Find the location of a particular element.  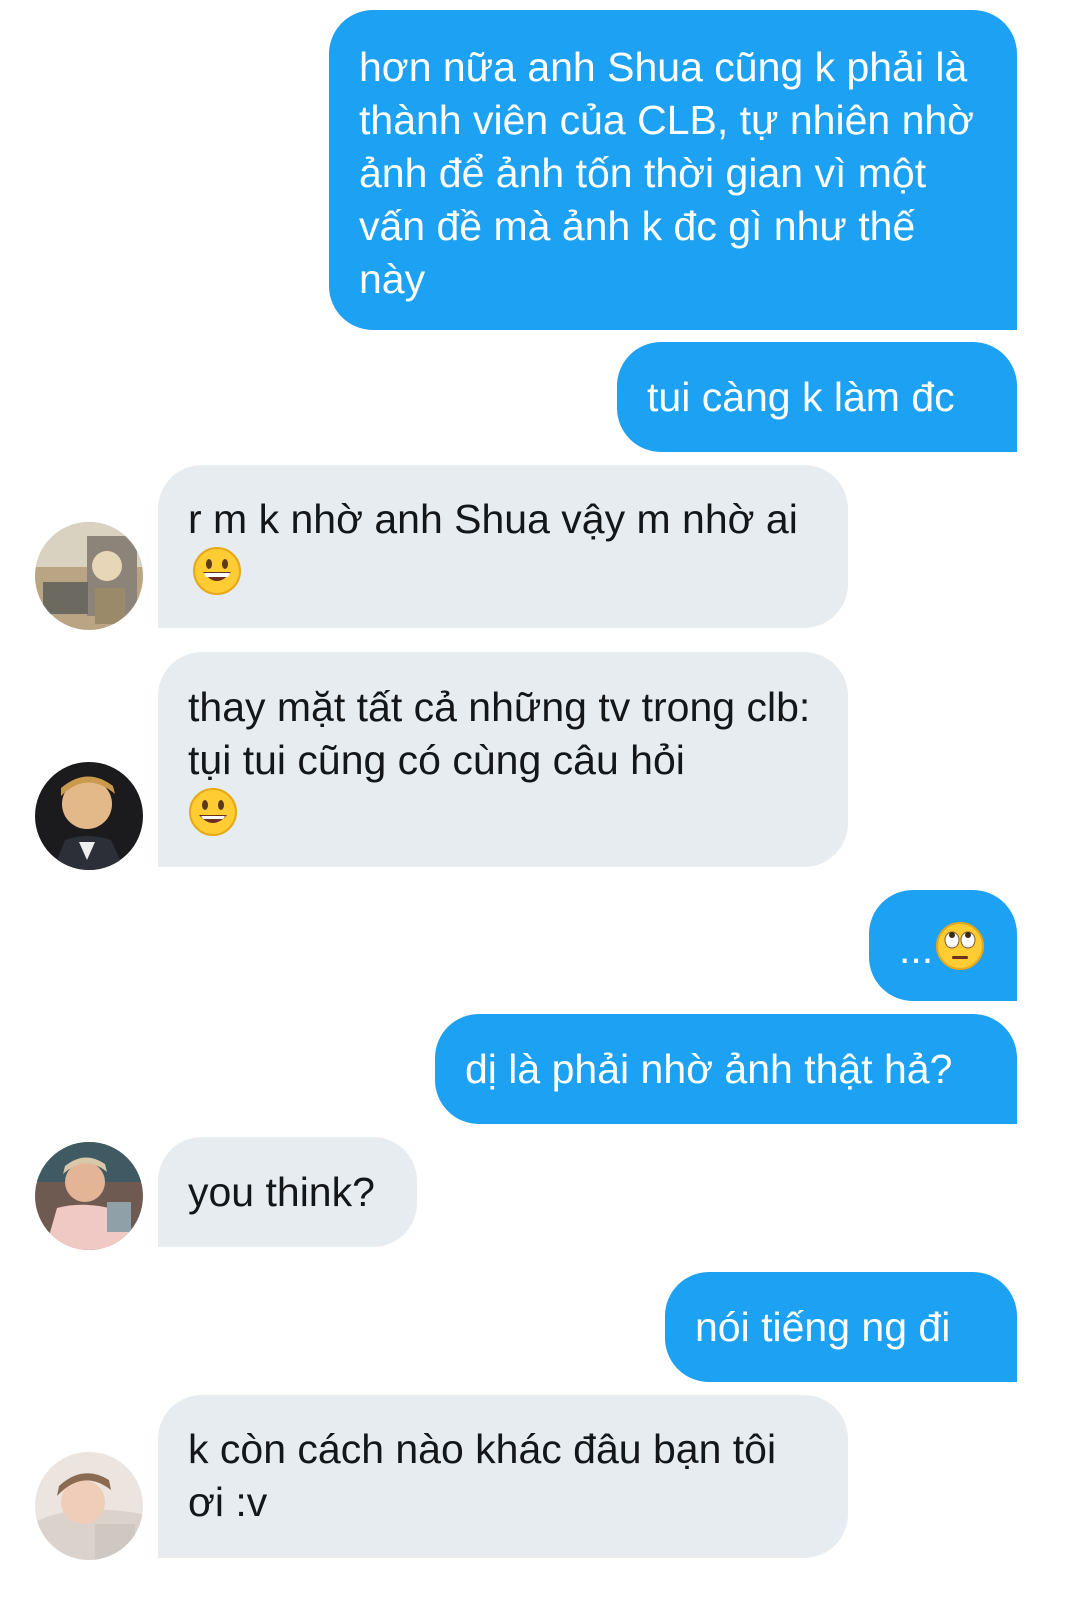

message-text: you think? is located at coordinates (281, 1192).